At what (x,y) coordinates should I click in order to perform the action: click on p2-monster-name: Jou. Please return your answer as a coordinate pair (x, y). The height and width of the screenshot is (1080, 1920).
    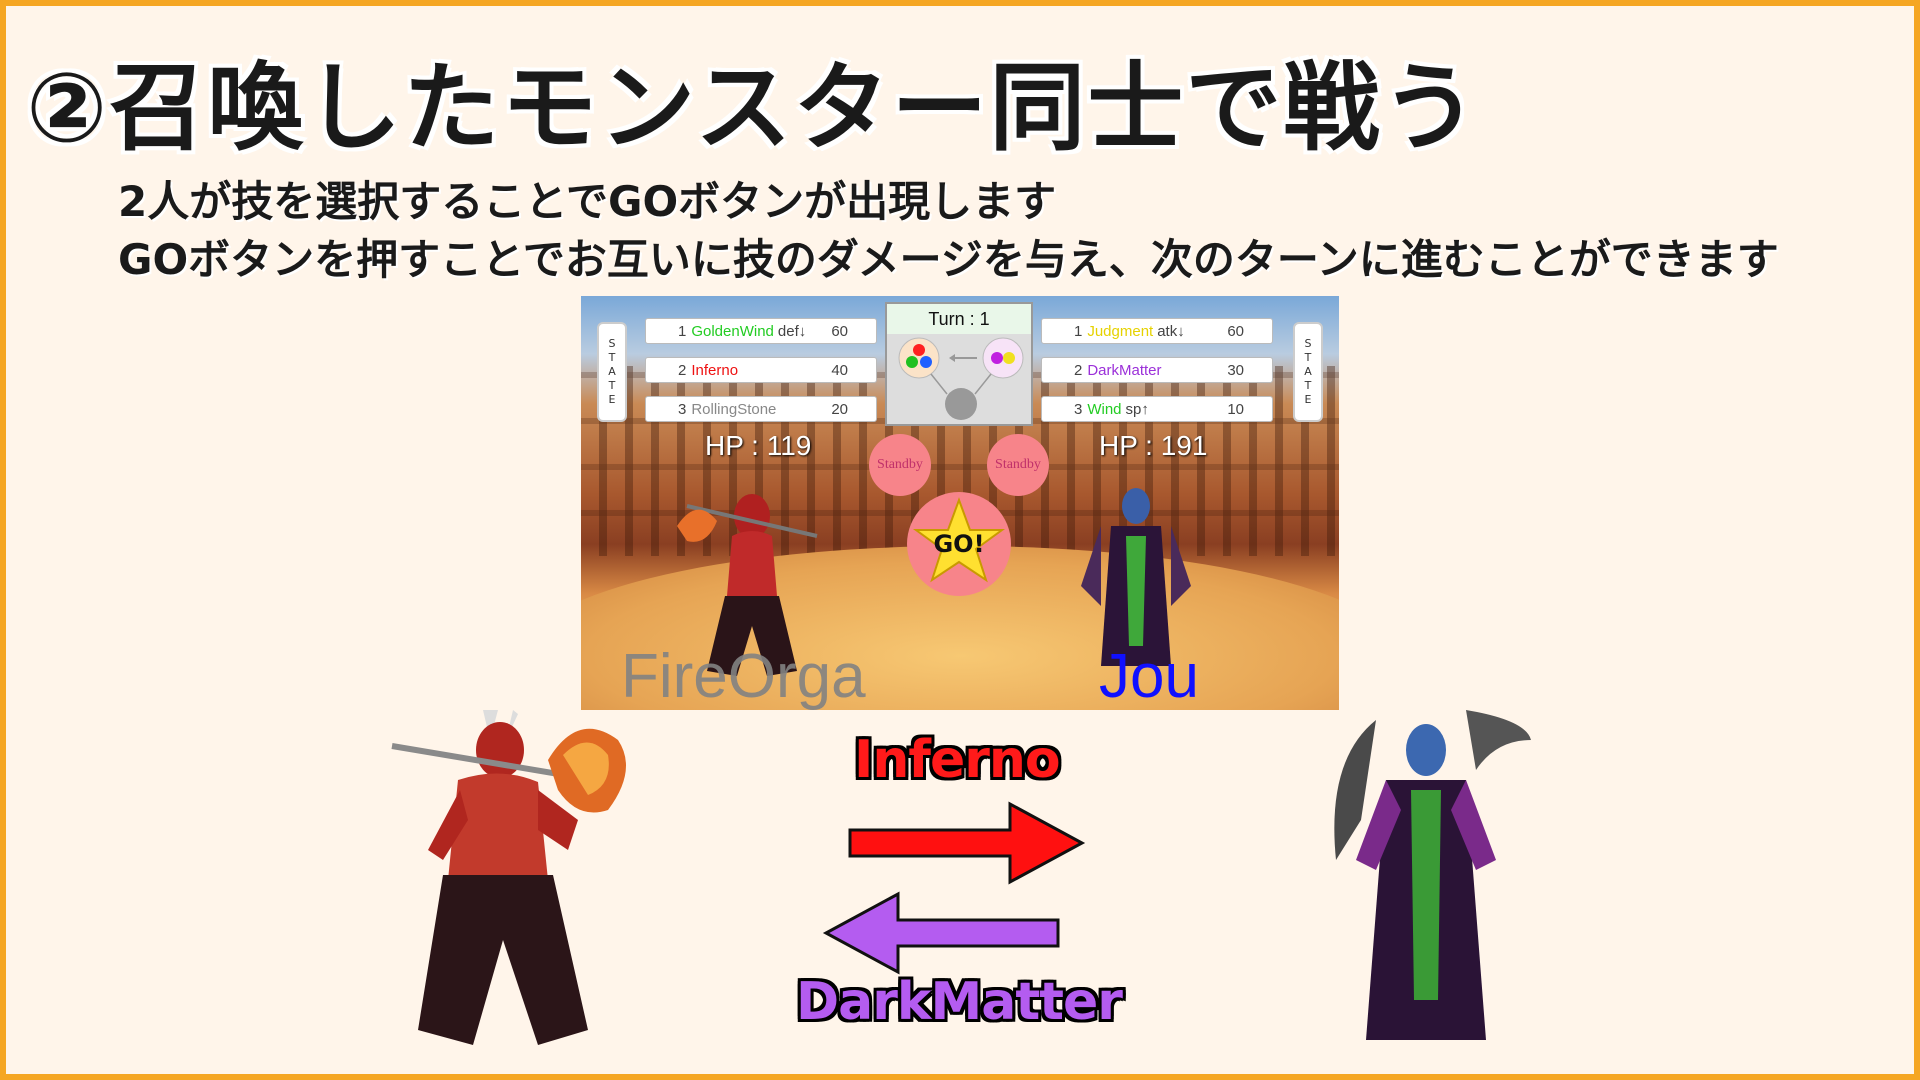
    Looking at the image, I should click on (1149, 676).